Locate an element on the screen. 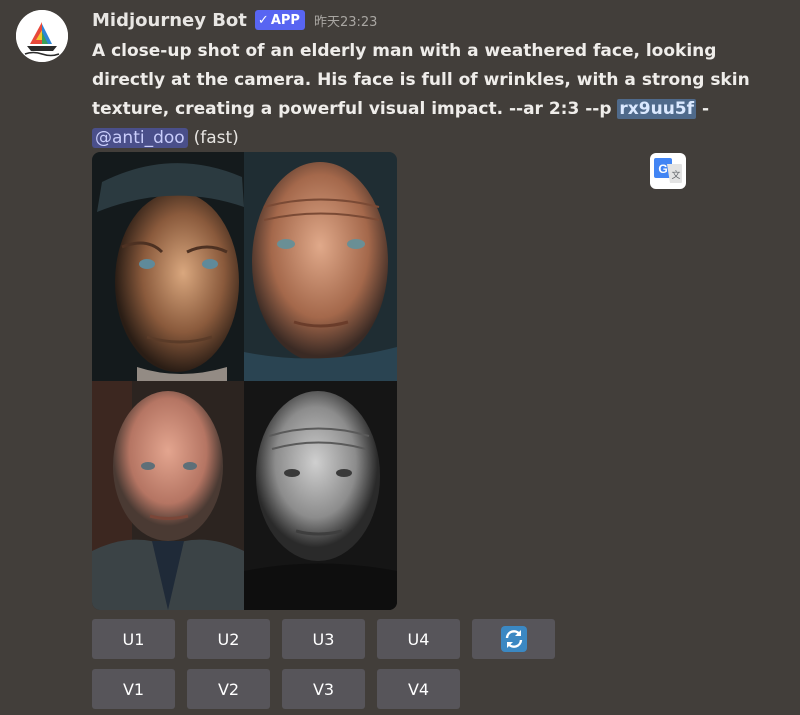  google-translate-icon: G 文 is located at coordinates (668, 170).